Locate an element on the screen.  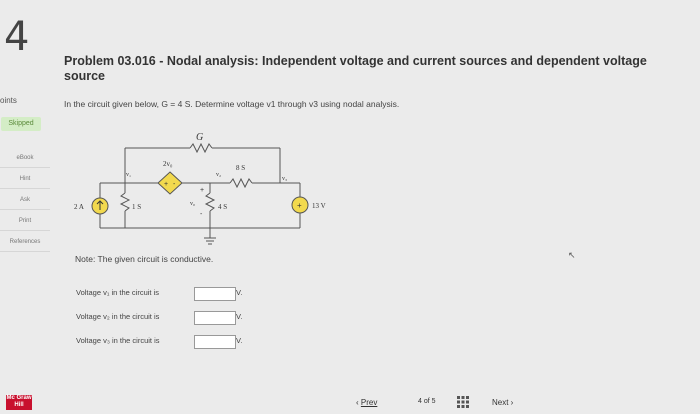
question-number: 4 is located at coordinates (17, 37).